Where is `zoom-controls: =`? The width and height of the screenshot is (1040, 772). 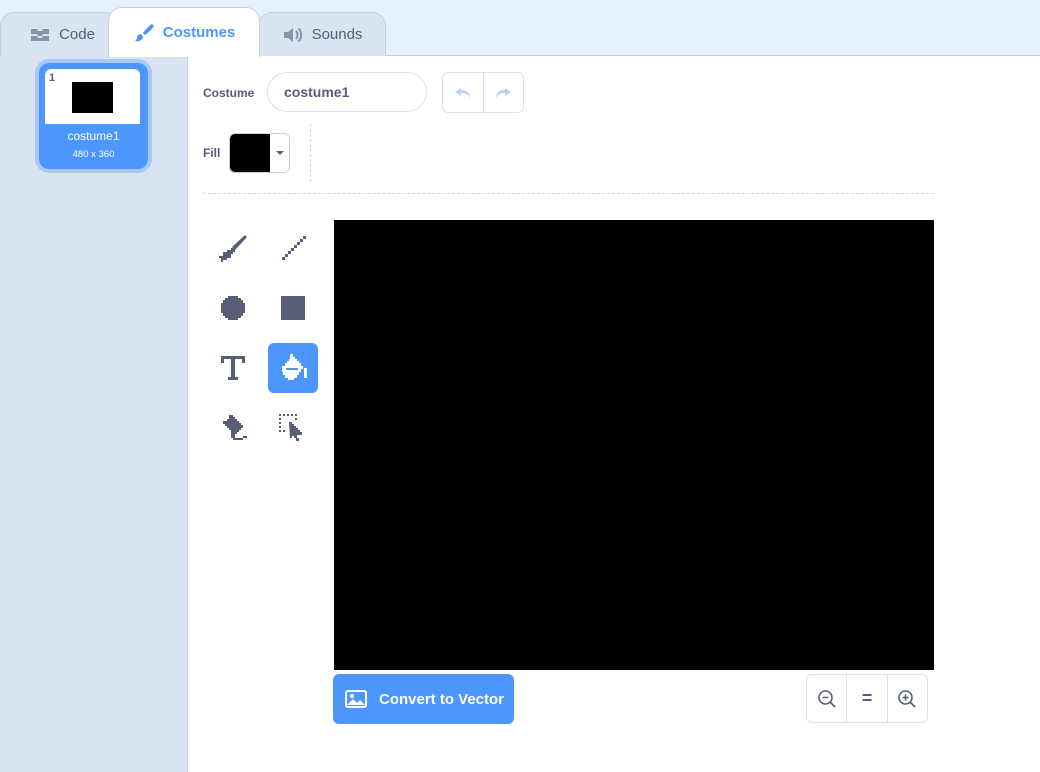 zoom-controls: = is located at coordinates (867, 698).